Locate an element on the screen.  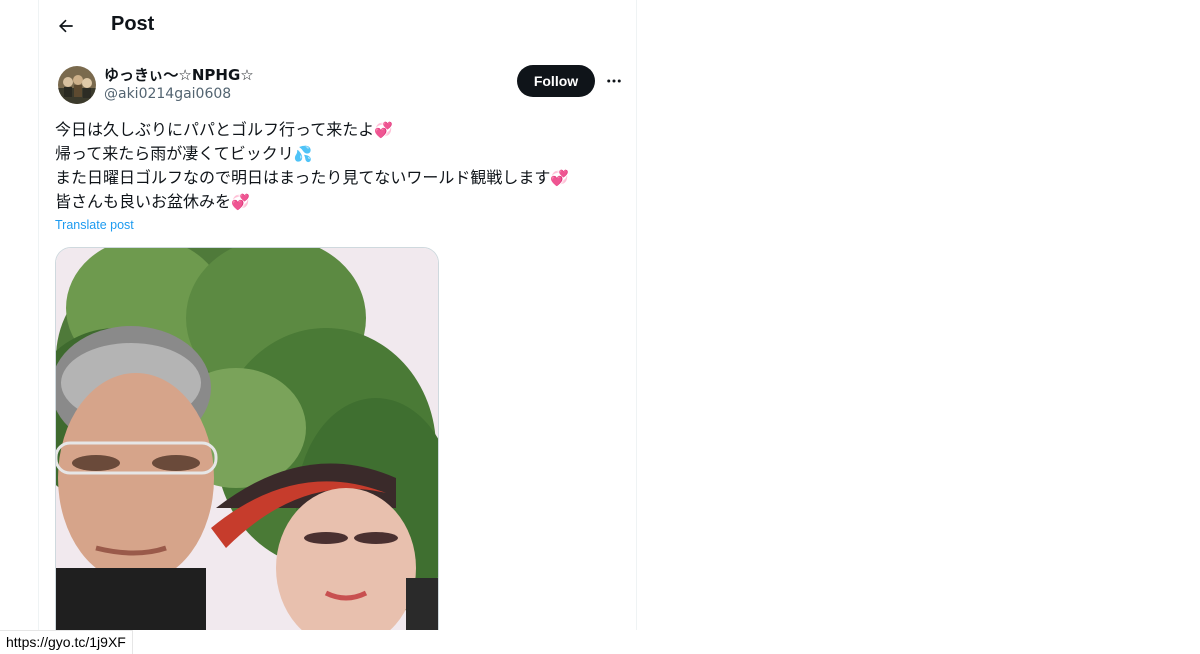
status-bar-url: https://gyo.tc/1j9XF is located at coordinates (66, 642).